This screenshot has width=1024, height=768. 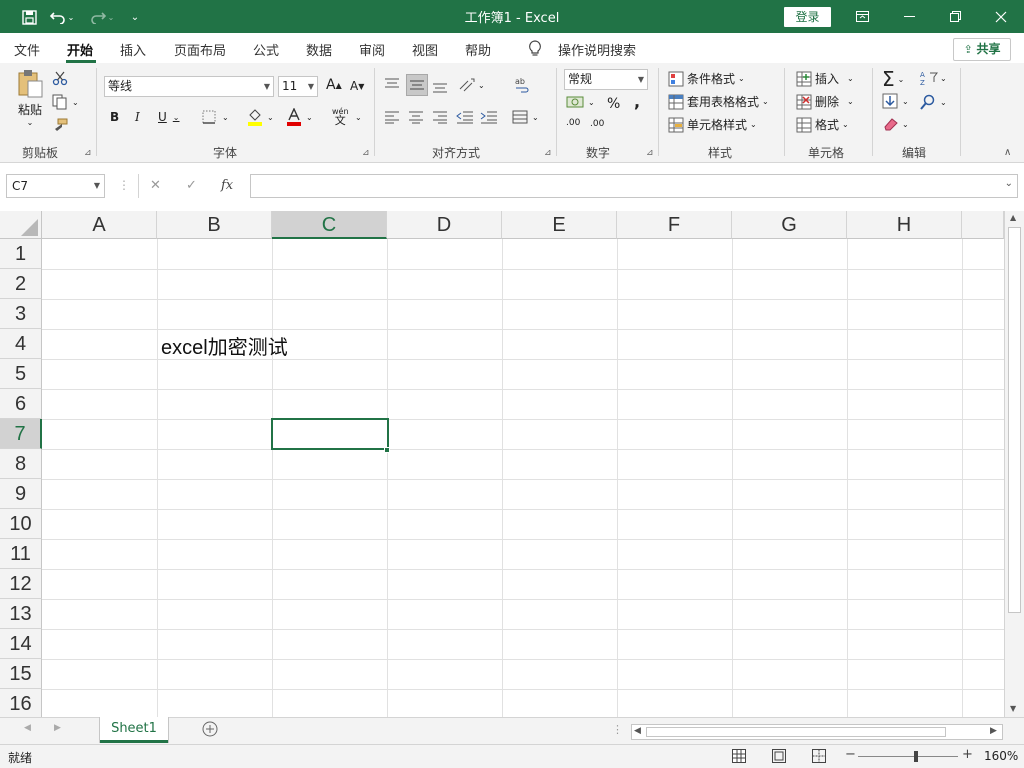 I want to click on delete-cells-button: 删除 ⌄, so click(x=825, y=101).